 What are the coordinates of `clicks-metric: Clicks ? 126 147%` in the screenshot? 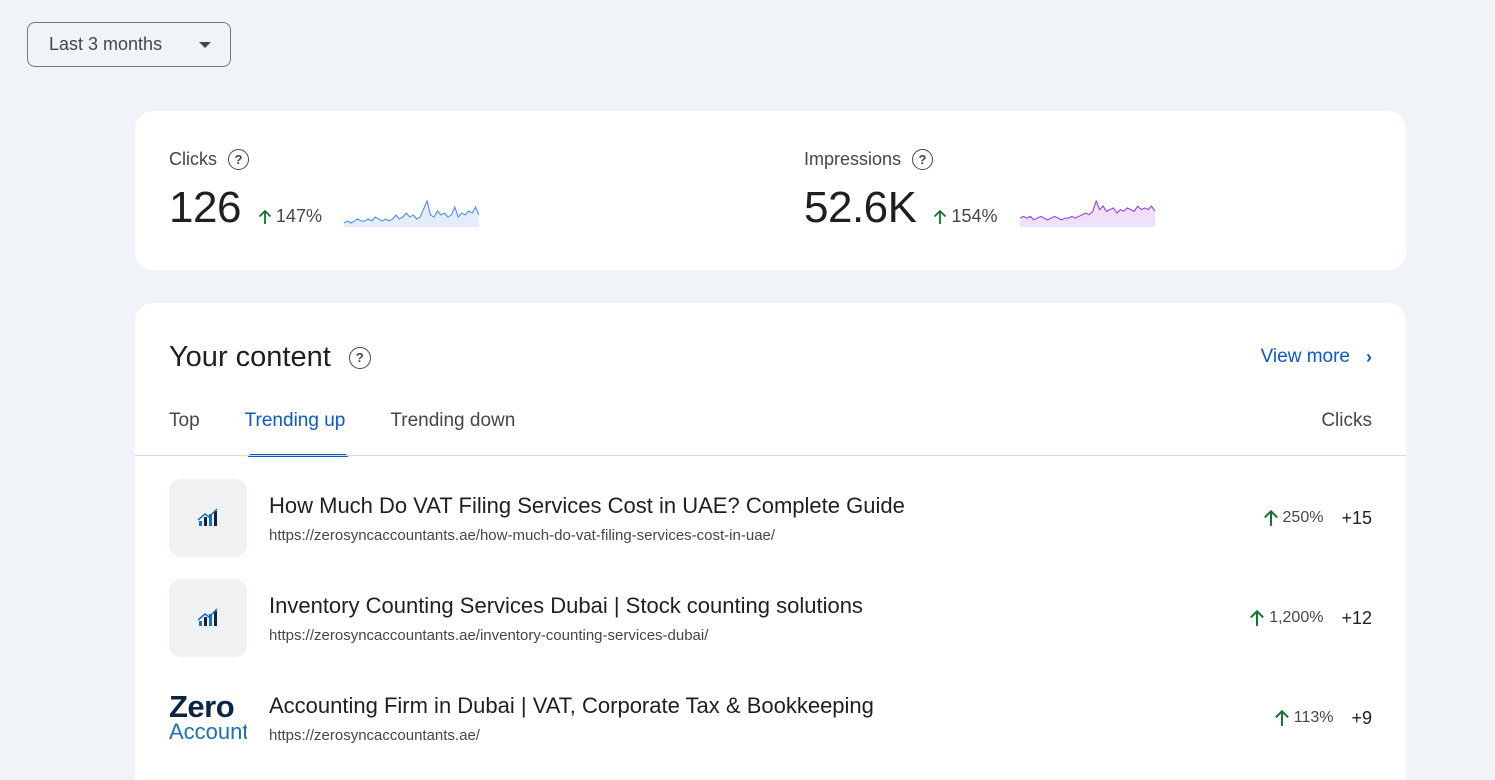 It's located at (324, 189).